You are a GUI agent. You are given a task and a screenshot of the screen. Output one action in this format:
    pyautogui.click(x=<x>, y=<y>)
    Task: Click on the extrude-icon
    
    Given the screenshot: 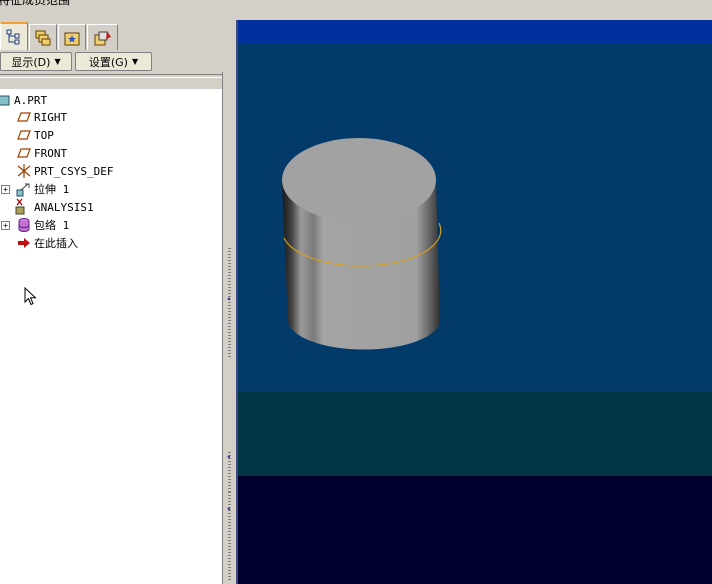 What is the action you would take?
    pyautogui.click(x=24, y=189)
    